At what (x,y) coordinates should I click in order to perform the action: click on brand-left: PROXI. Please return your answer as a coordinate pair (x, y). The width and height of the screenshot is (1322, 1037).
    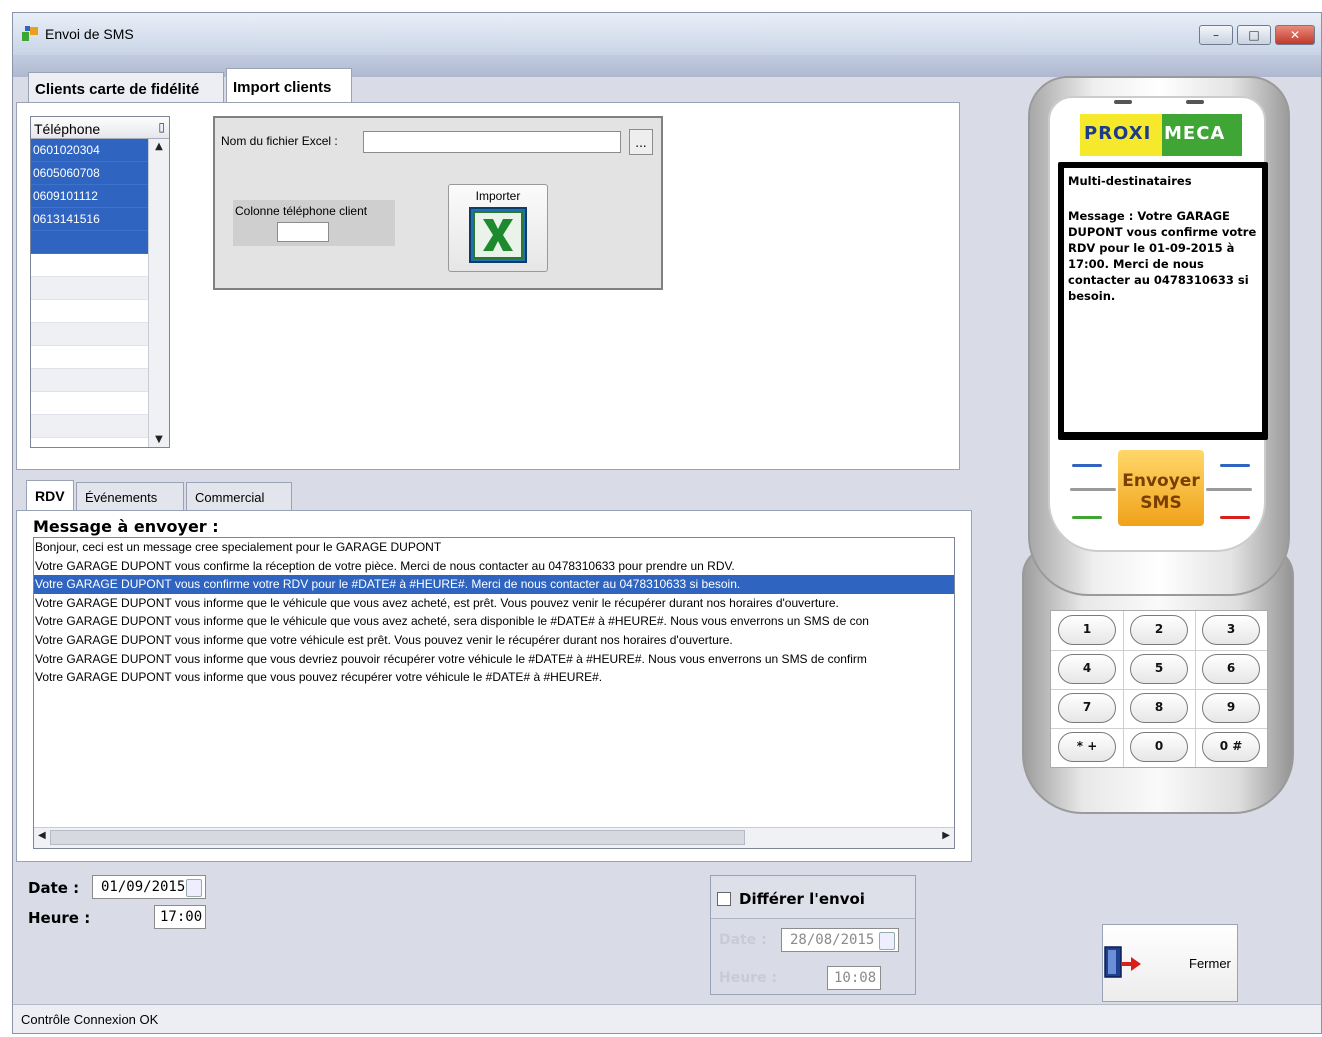
    Looking at the image, I should click on (1118, 133).